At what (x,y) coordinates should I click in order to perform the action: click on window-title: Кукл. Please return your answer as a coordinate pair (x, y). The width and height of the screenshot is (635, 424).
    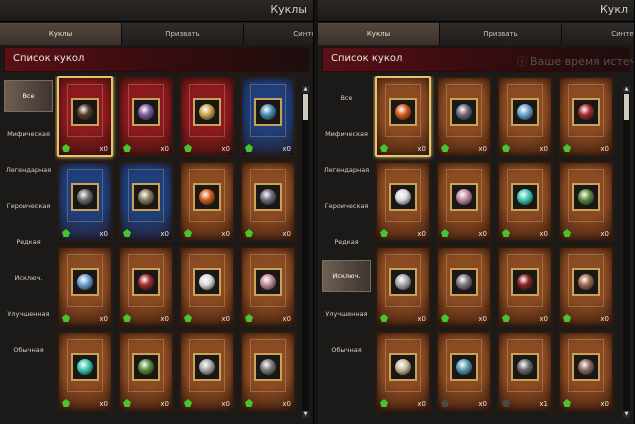
    Looking at the image, I should click on (614, 9).